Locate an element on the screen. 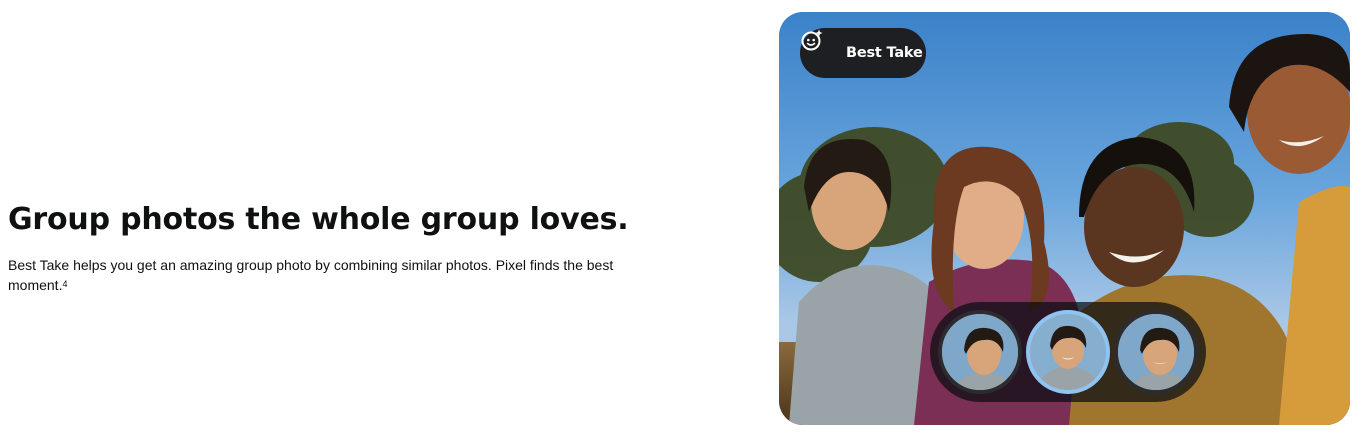 The height and width of the screenshot is (439, 1368). best-take-badge: Best Take is located at coordinates (863, 53).